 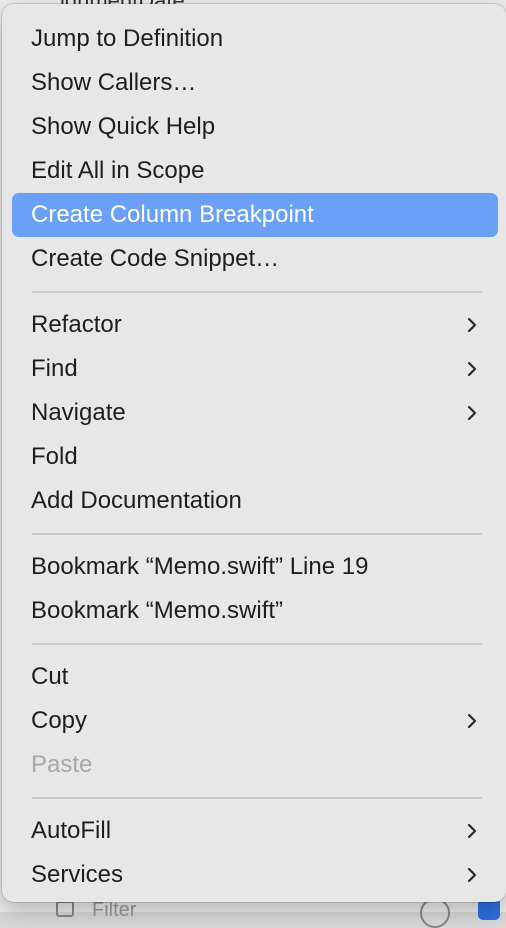 What do you see at coordinates (136, 500) in the screenshot?
I see `menu-item-label: Add Documentation` at bounding box center [136, 500].